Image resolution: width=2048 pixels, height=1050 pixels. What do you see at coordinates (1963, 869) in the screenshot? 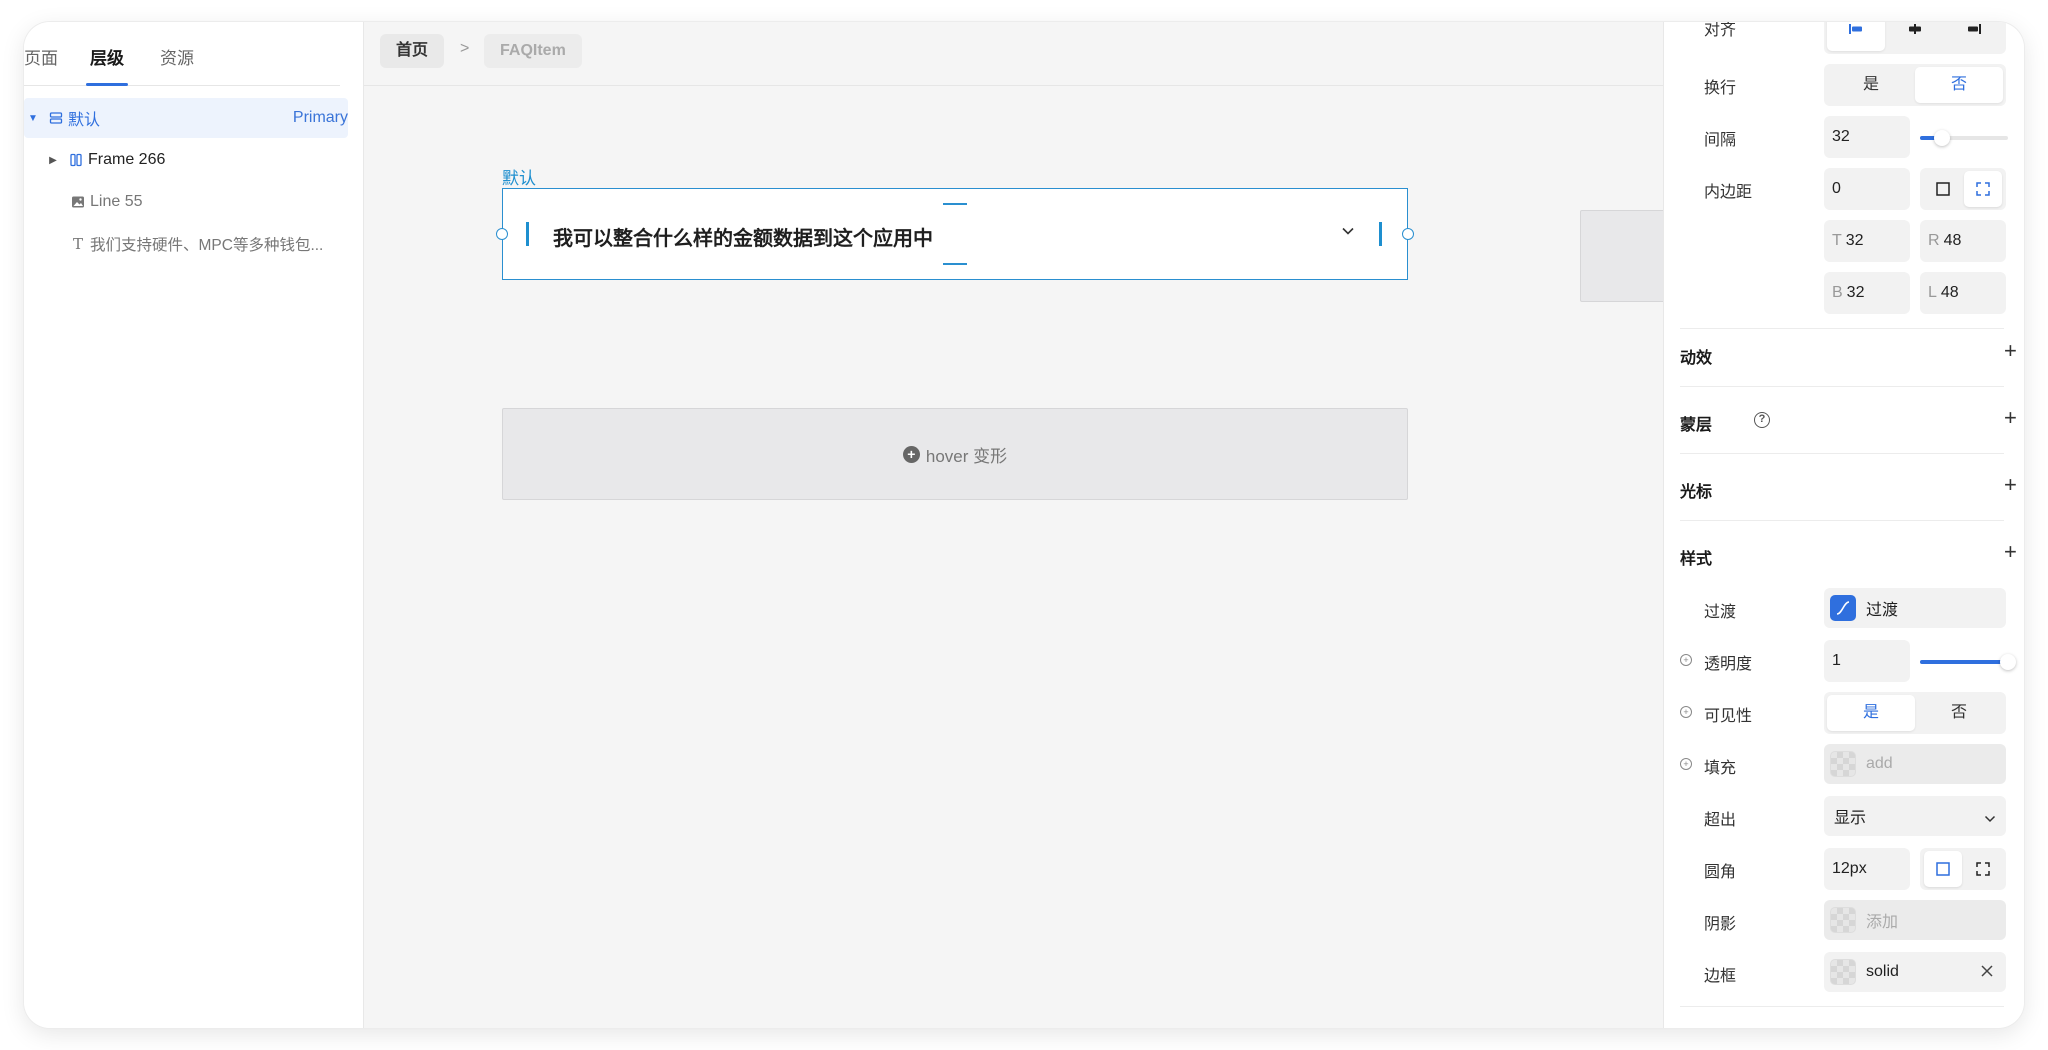
I see `radius-mode-control` at bounding box center [1963, 869].